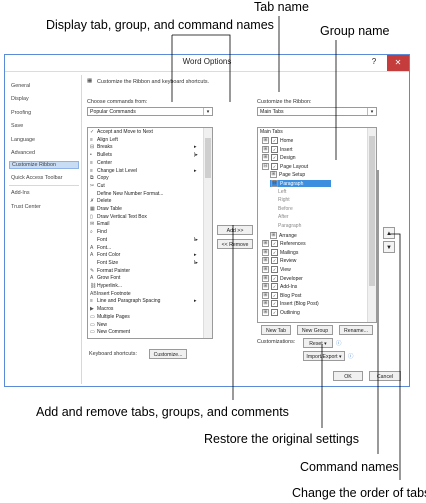  Describe the element at coordinates (281, 312) in the screenshot. I see `tree-item: ⊞ ✓ Outlining` at that location.